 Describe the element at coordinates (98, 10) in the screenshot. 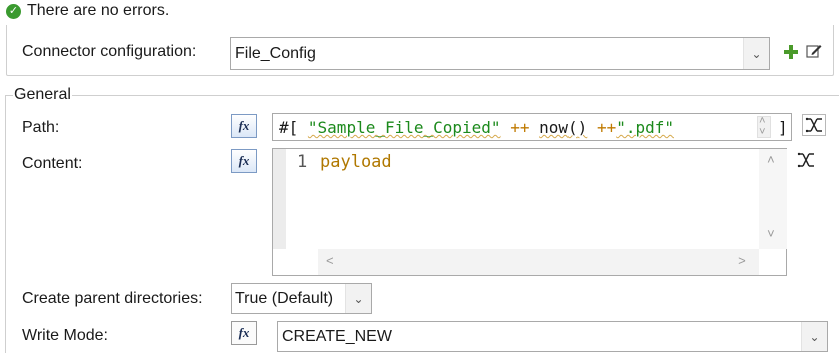

I see `status-message: There are no errors.` at that location.